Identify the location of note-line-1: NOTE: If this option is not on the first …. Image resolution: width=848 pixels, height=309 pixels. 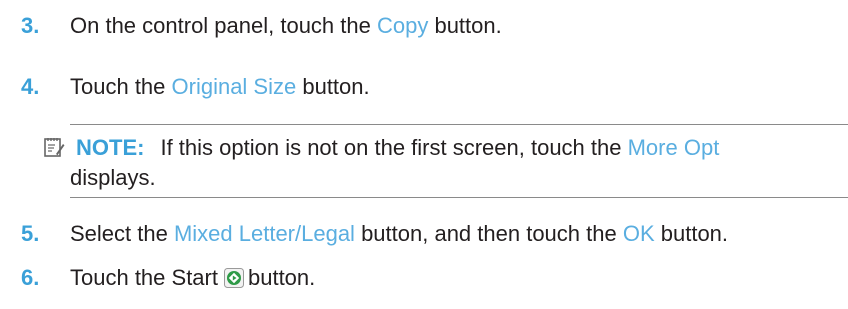
(397, 148).